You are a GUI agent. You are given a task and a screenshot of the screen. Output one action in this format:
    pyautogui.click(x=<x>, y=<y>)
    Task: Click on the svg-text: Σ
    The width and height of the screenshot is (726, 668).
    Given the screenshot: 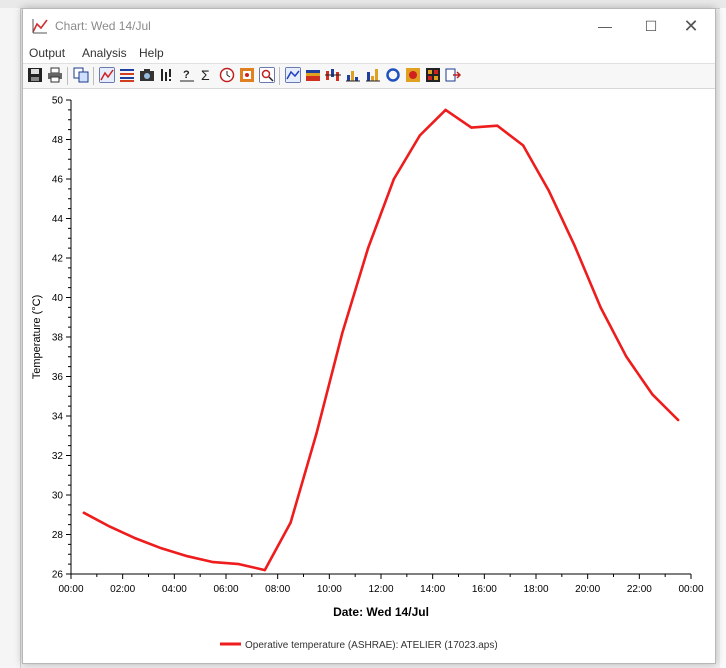 What is the action you would take?
    pyautogui.click(x=205, y=75)
    